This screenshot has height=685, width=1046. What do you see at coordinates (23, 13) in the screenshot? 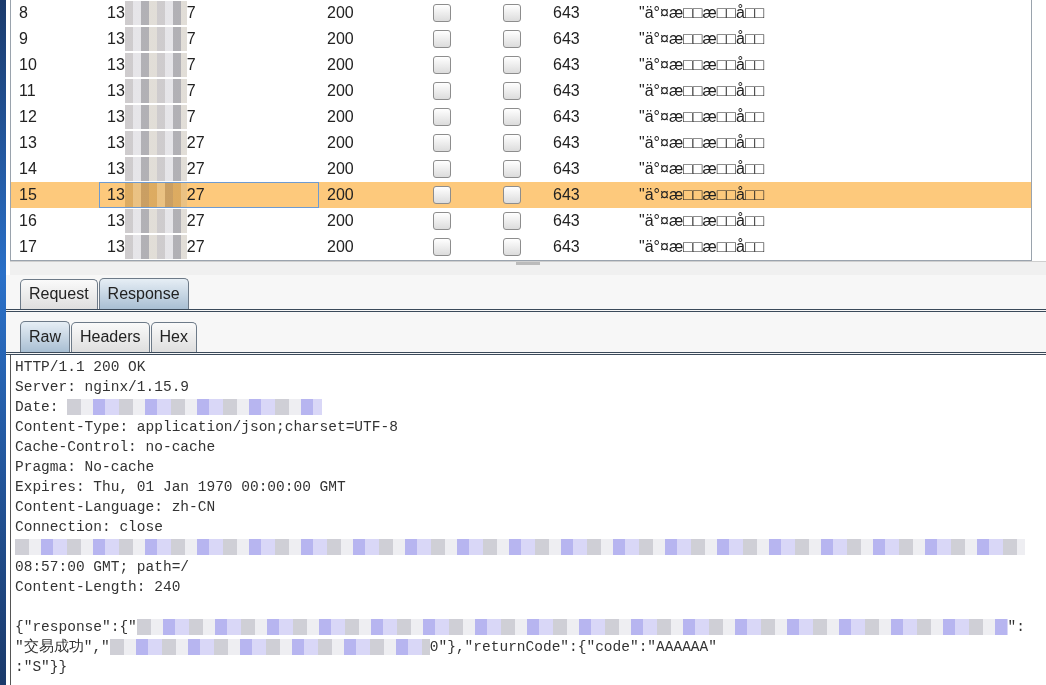
I see `index-cell-text: 8` at bounding box center [23, 13].